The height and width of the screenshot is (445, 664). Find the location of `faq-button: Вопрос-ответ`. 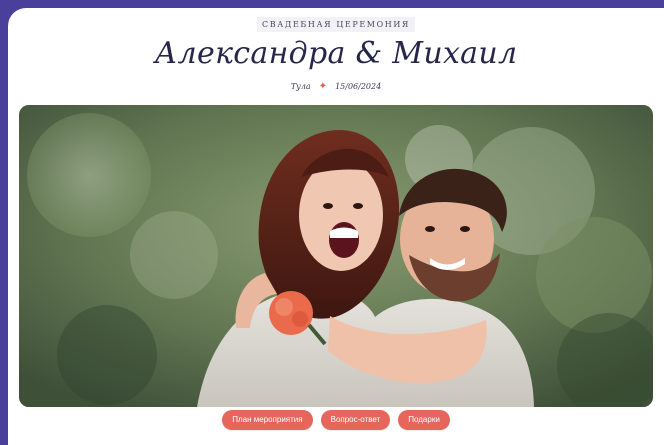

faq-button: Вопрос-ответ is located at coordinates (355, 420).